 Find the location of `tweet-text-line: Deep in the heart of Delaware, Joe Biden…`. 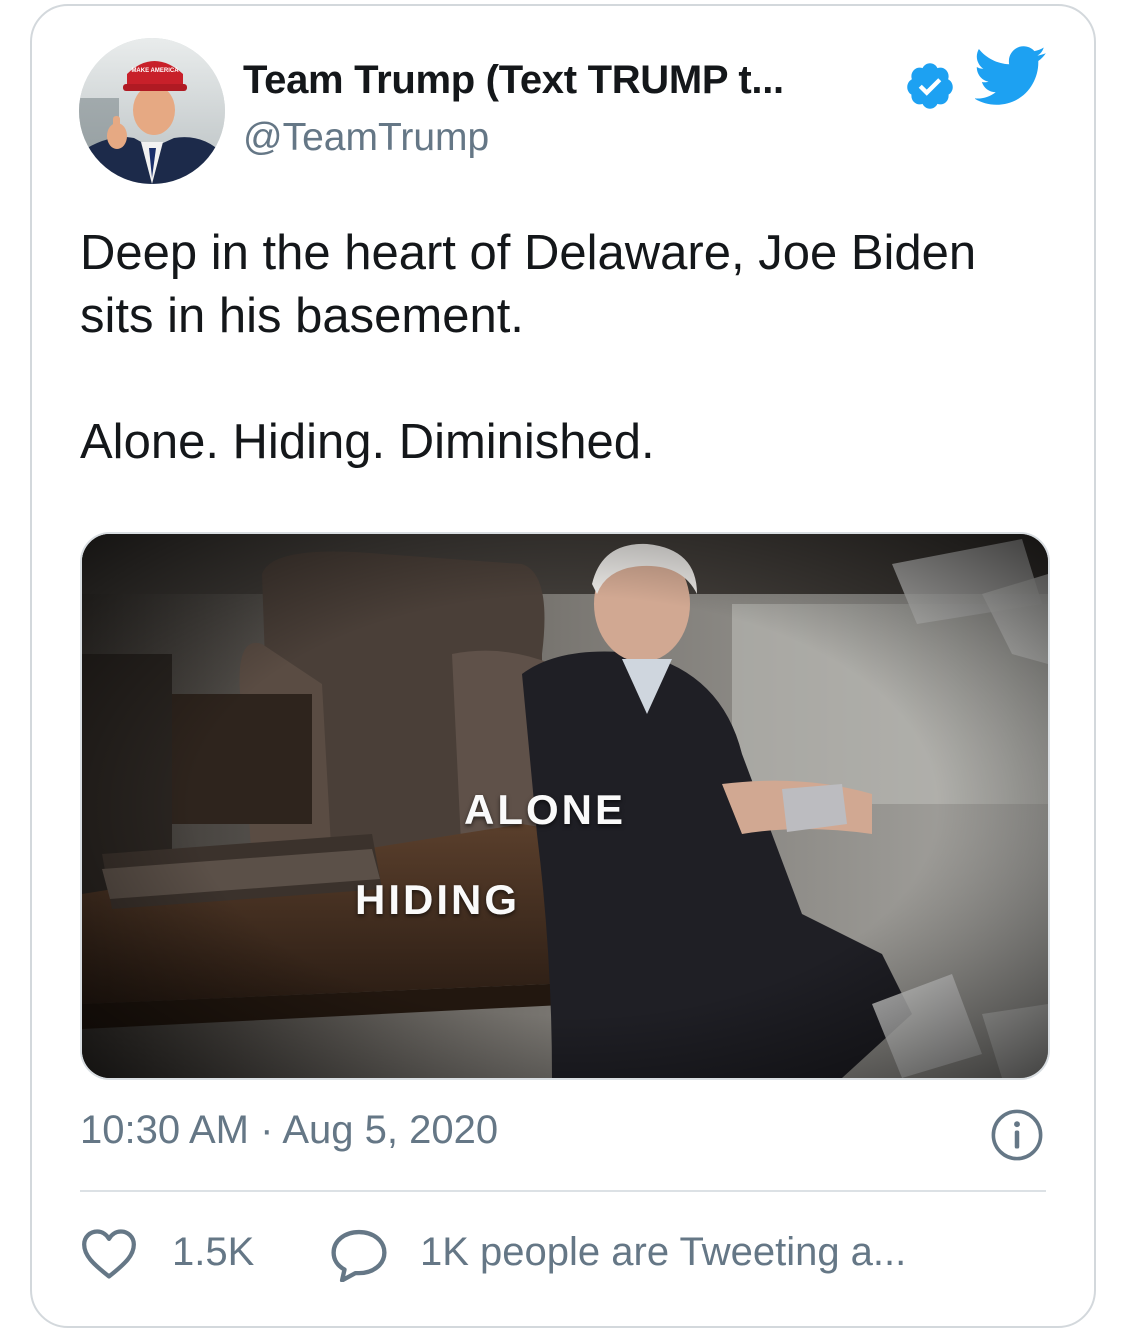

tweet-text-line: Deep in the heart of Delaware, Joe Biden… is located at coordinates (528, 284).